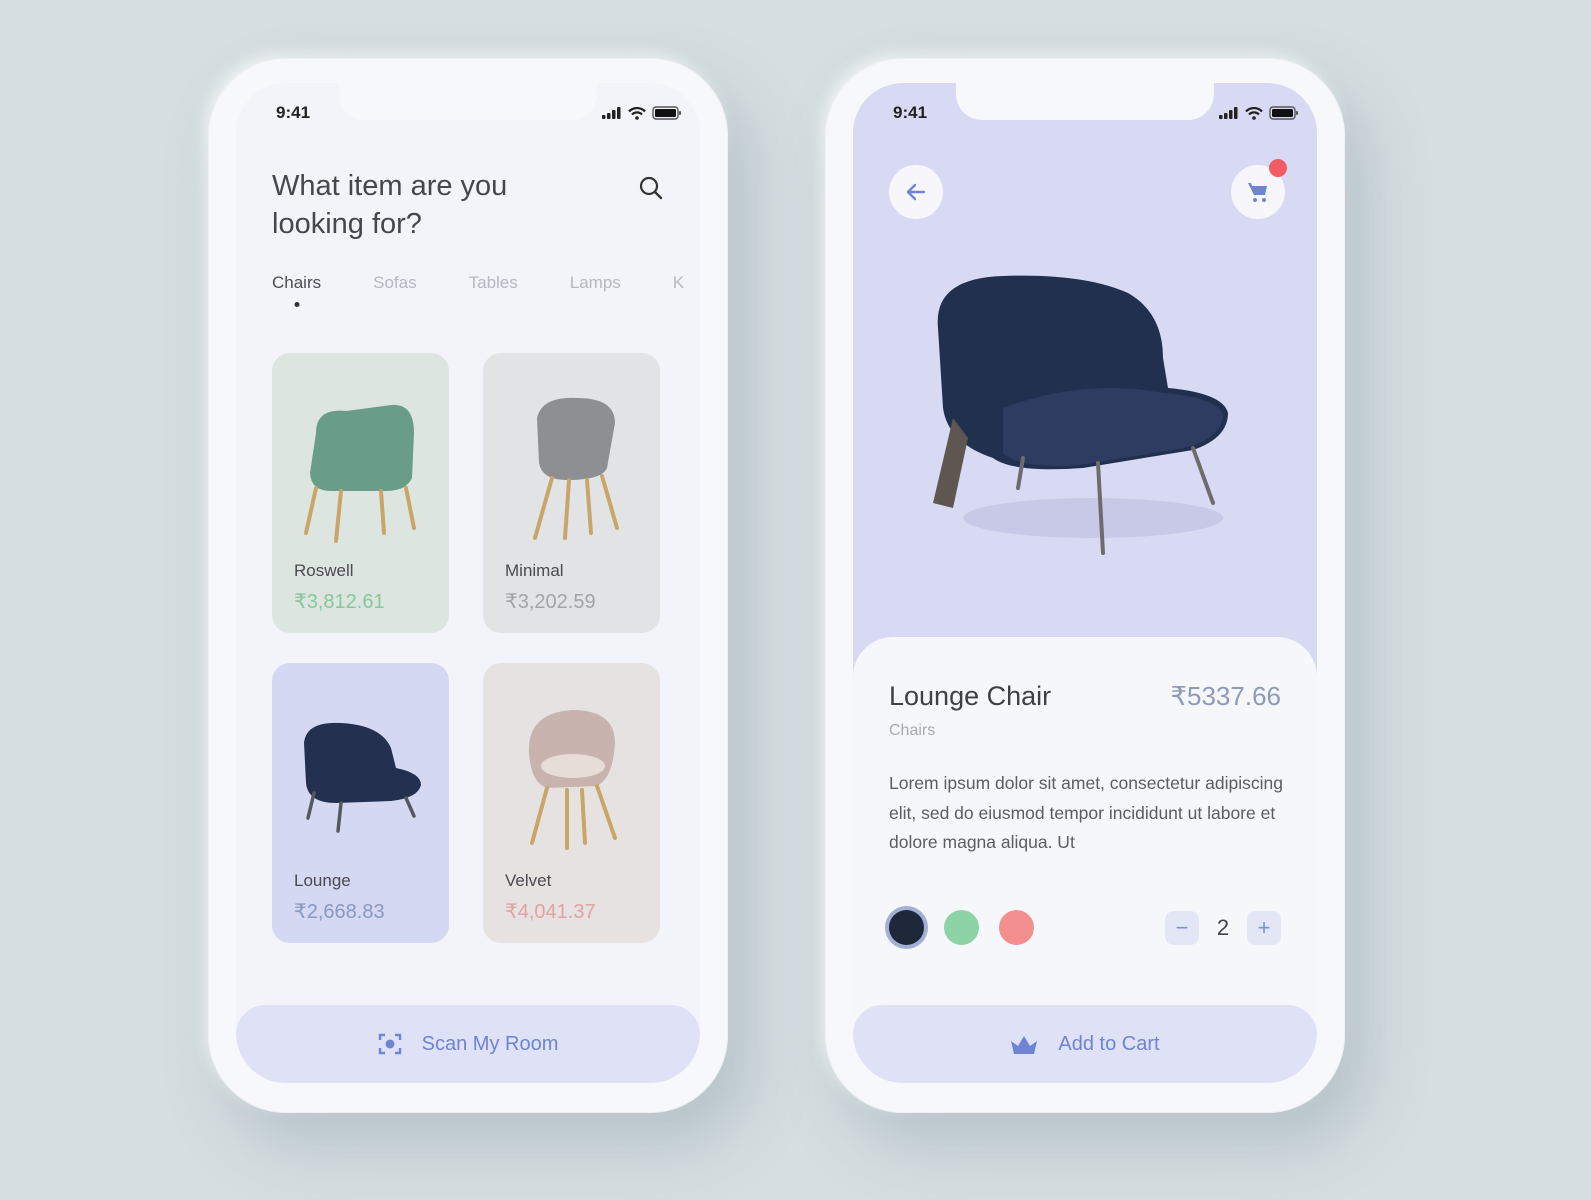  What do you see at coordinates (906, 927) in the screenshot?
I see `color-swatch-navy` at bounding box center [906, 927].